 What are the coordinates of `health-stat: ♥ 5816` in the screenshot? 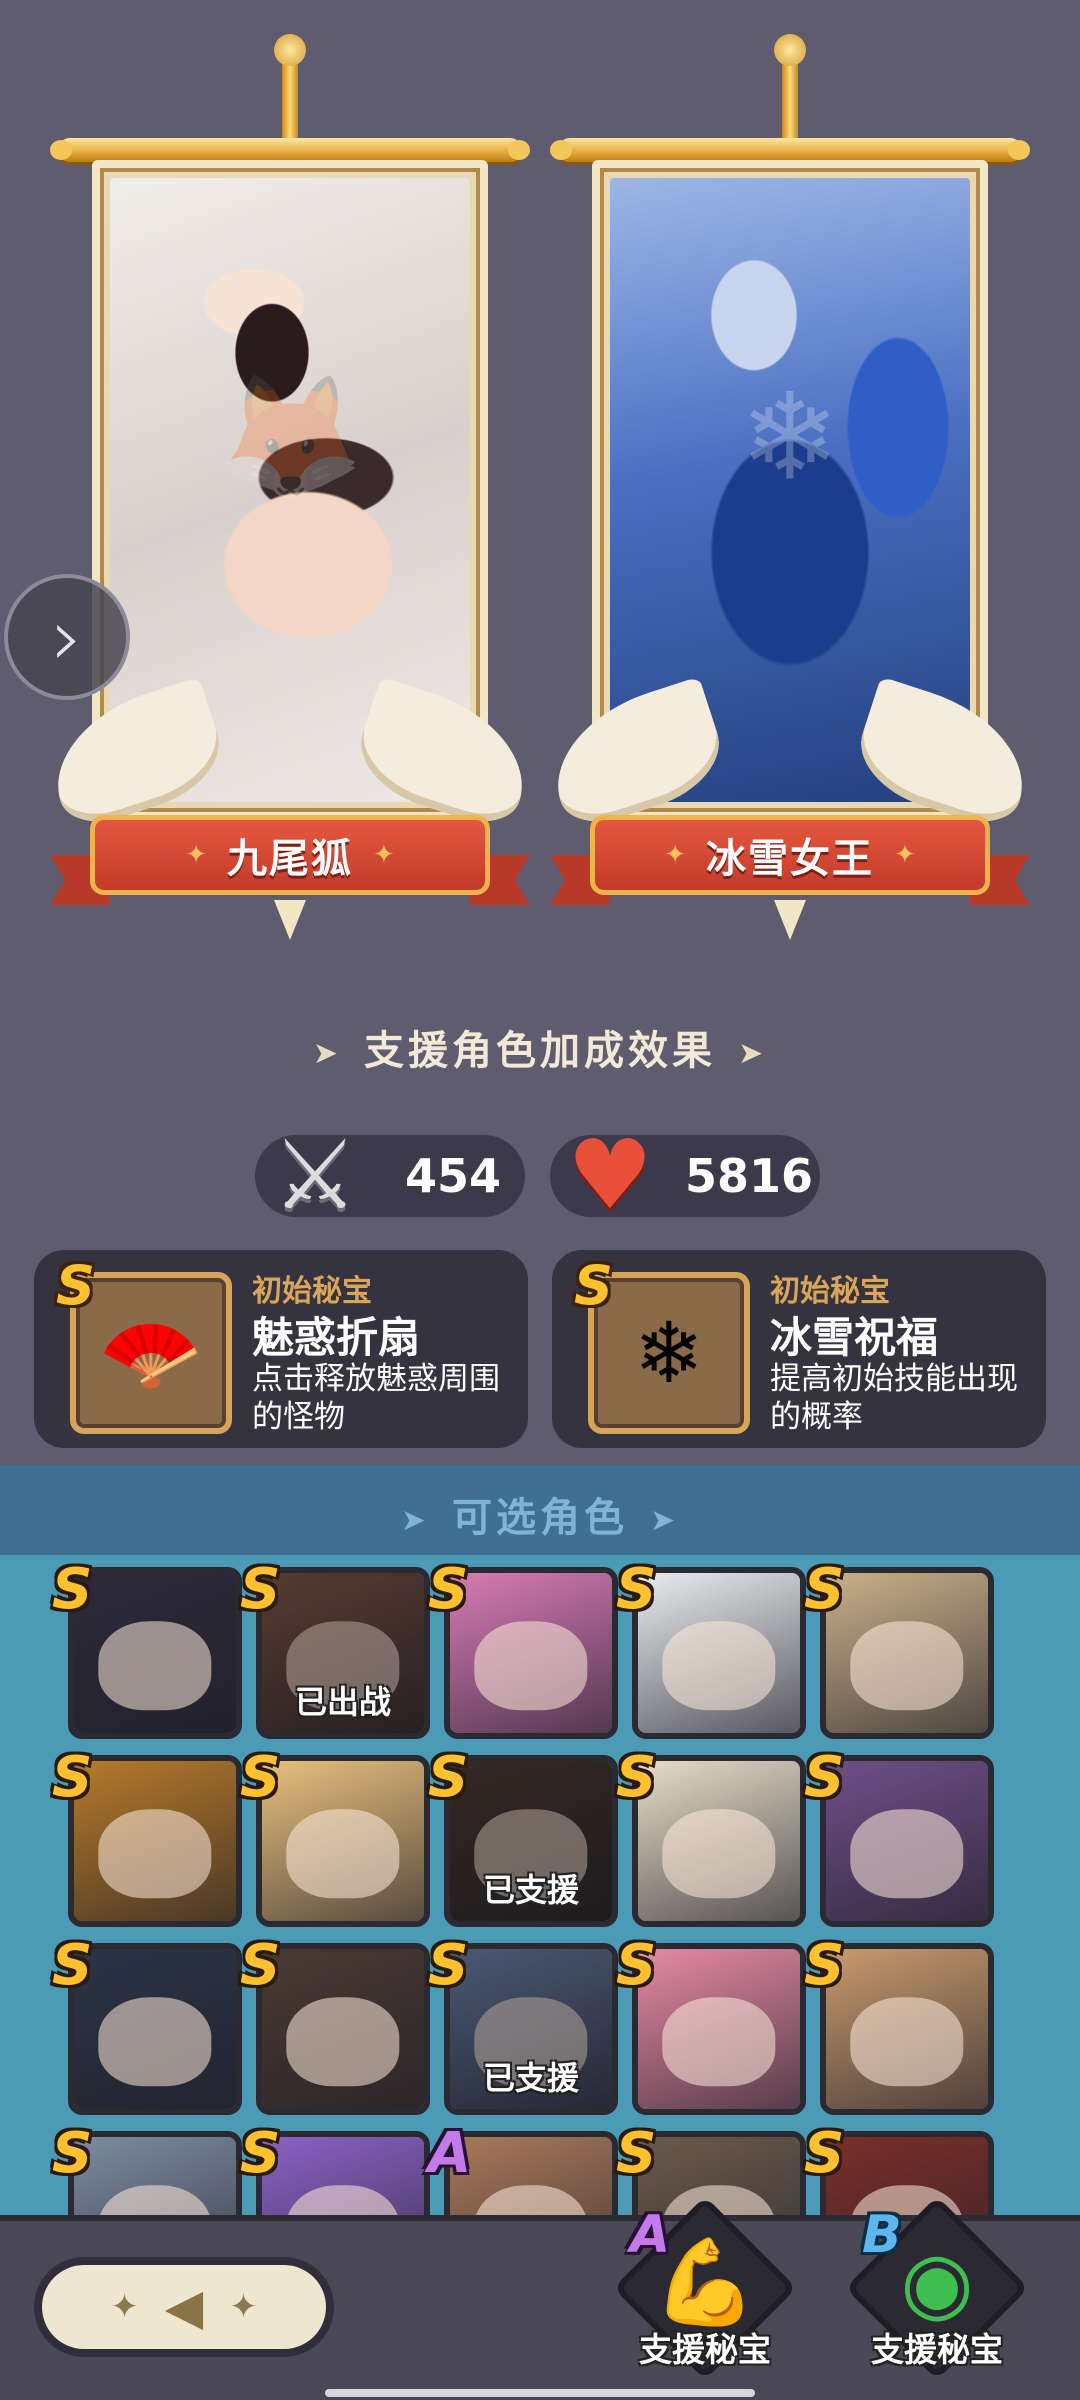 It's located at (685, 1175).